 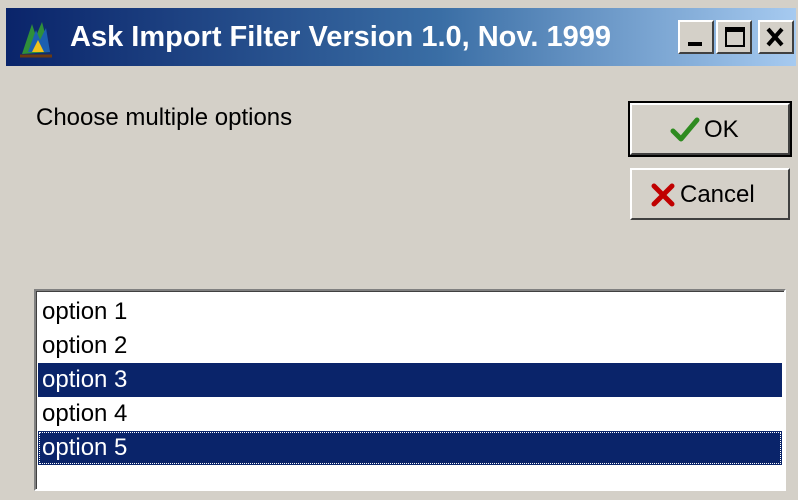 I want to click on cancel-label: Cancel, so click(x=717, y=194).